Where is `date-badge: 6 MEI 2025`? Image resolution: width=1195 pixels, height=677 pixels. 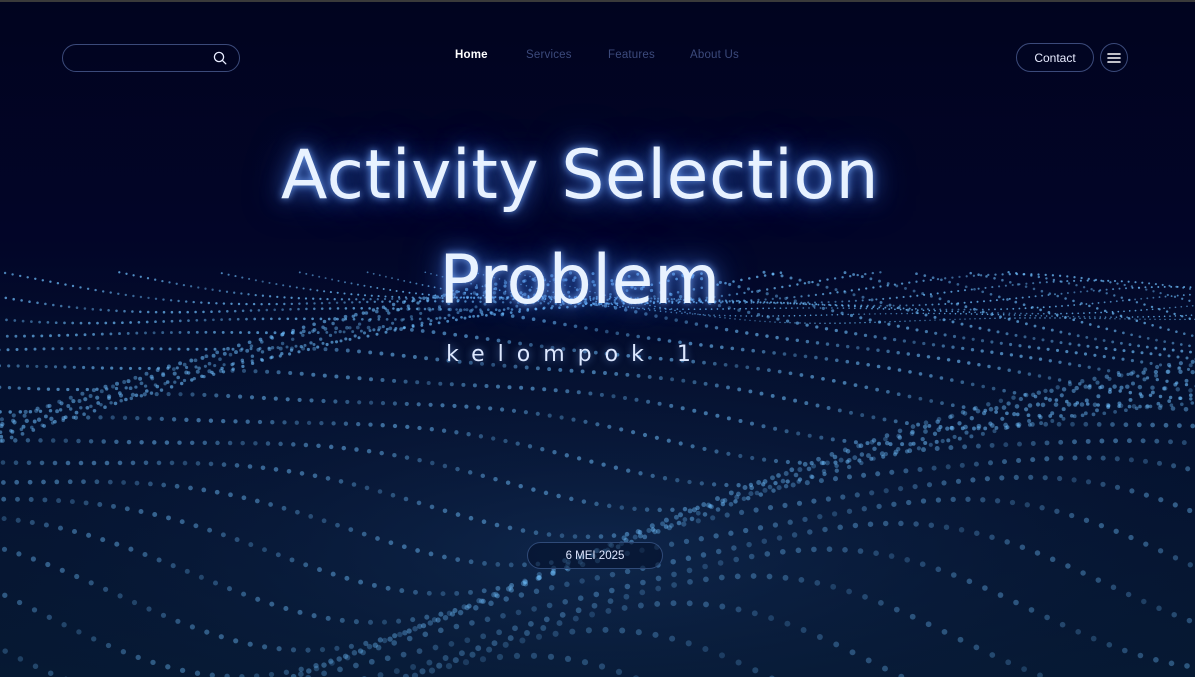
date-badge: 6 MEI 2025 is located at coordinates (595, 555).